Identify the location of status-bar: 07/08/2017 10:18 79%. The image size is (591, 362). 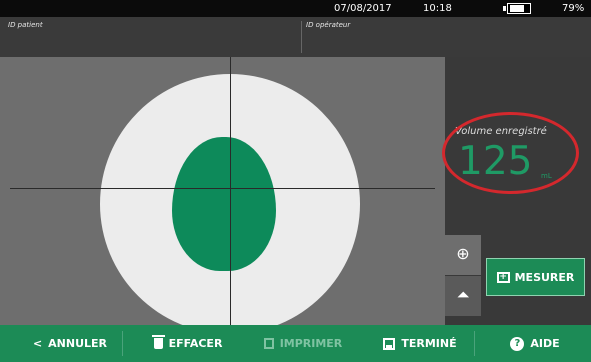
(295, 8).